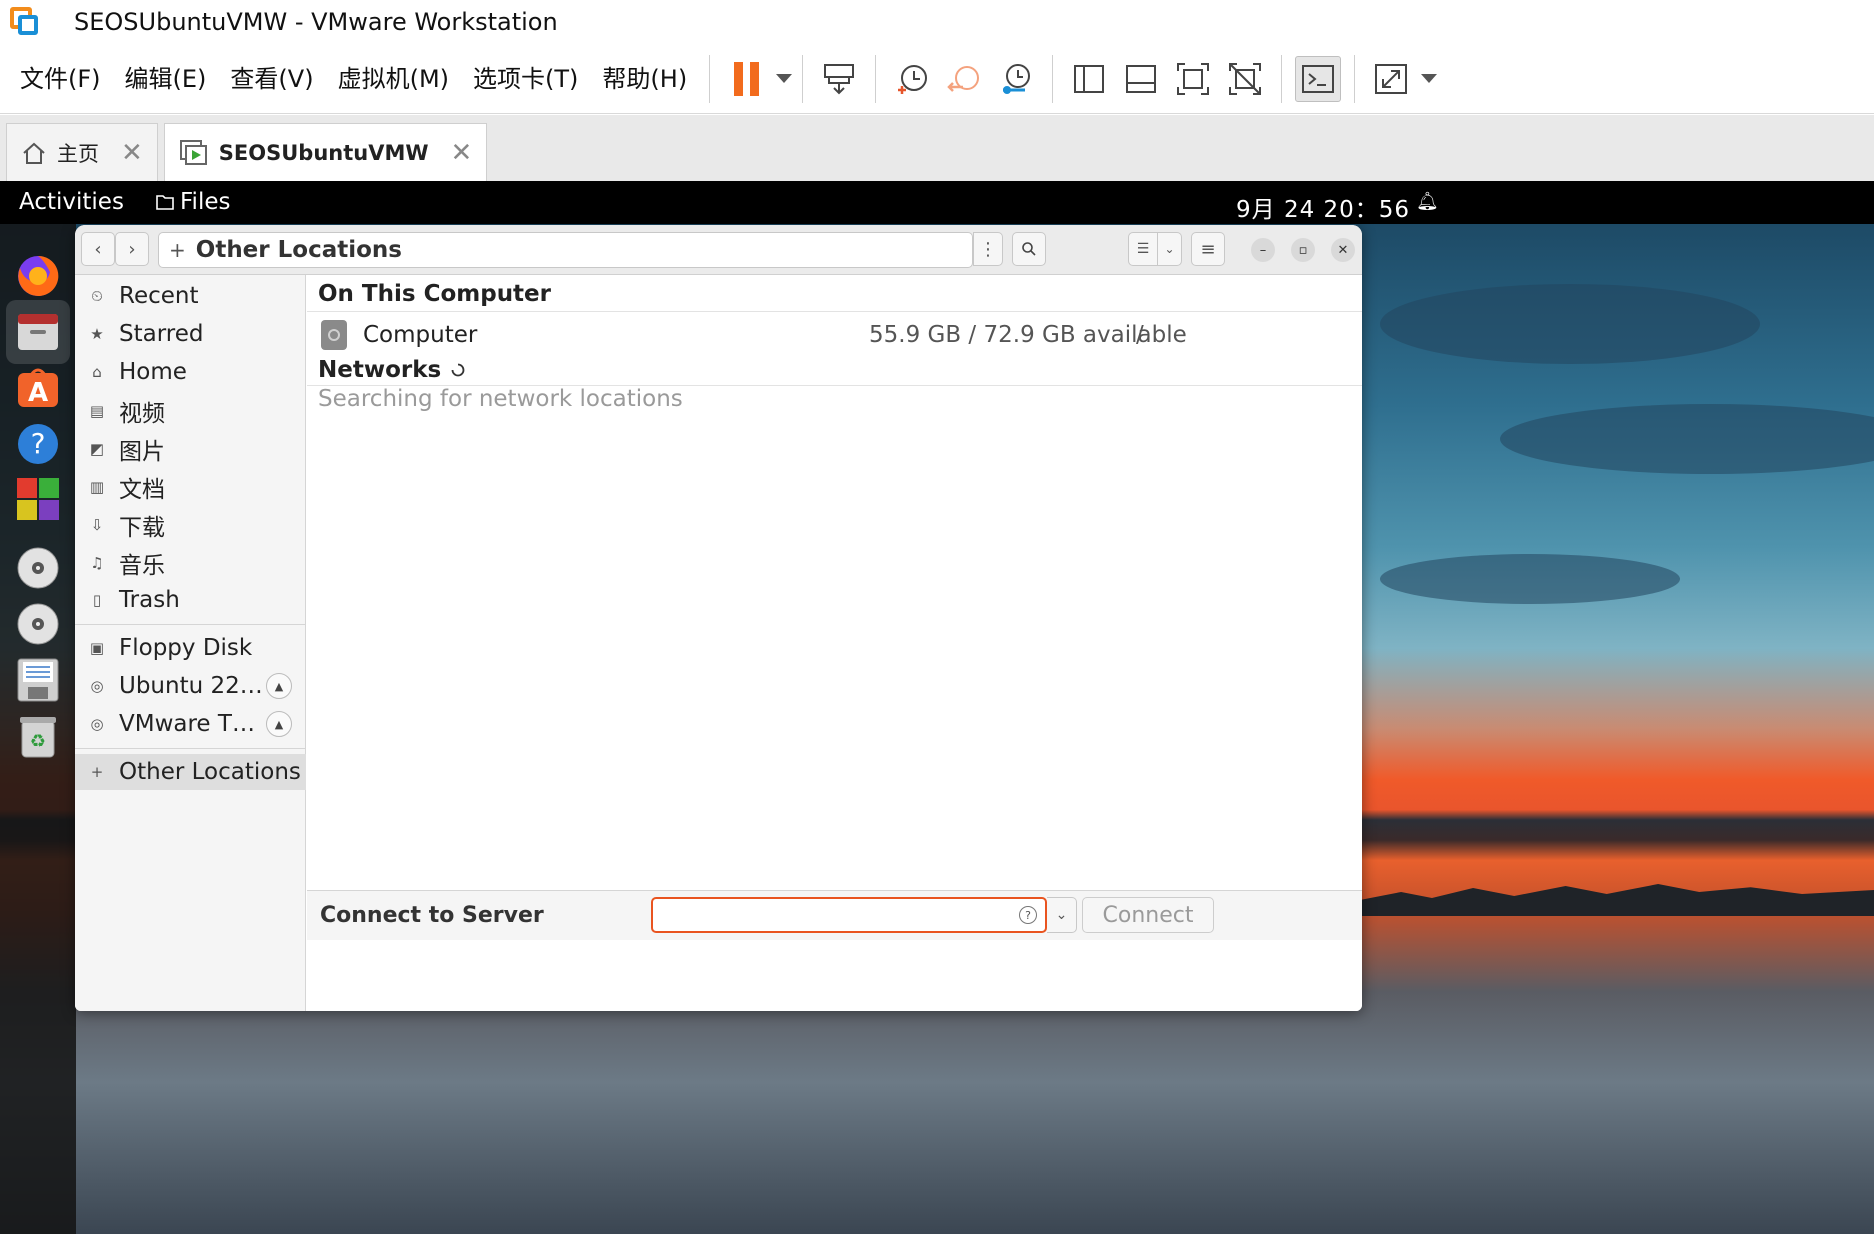 Image resolution: width=1874 pixels, height=1234 pixels. I want to click on search-icon, so click(1029, 249).